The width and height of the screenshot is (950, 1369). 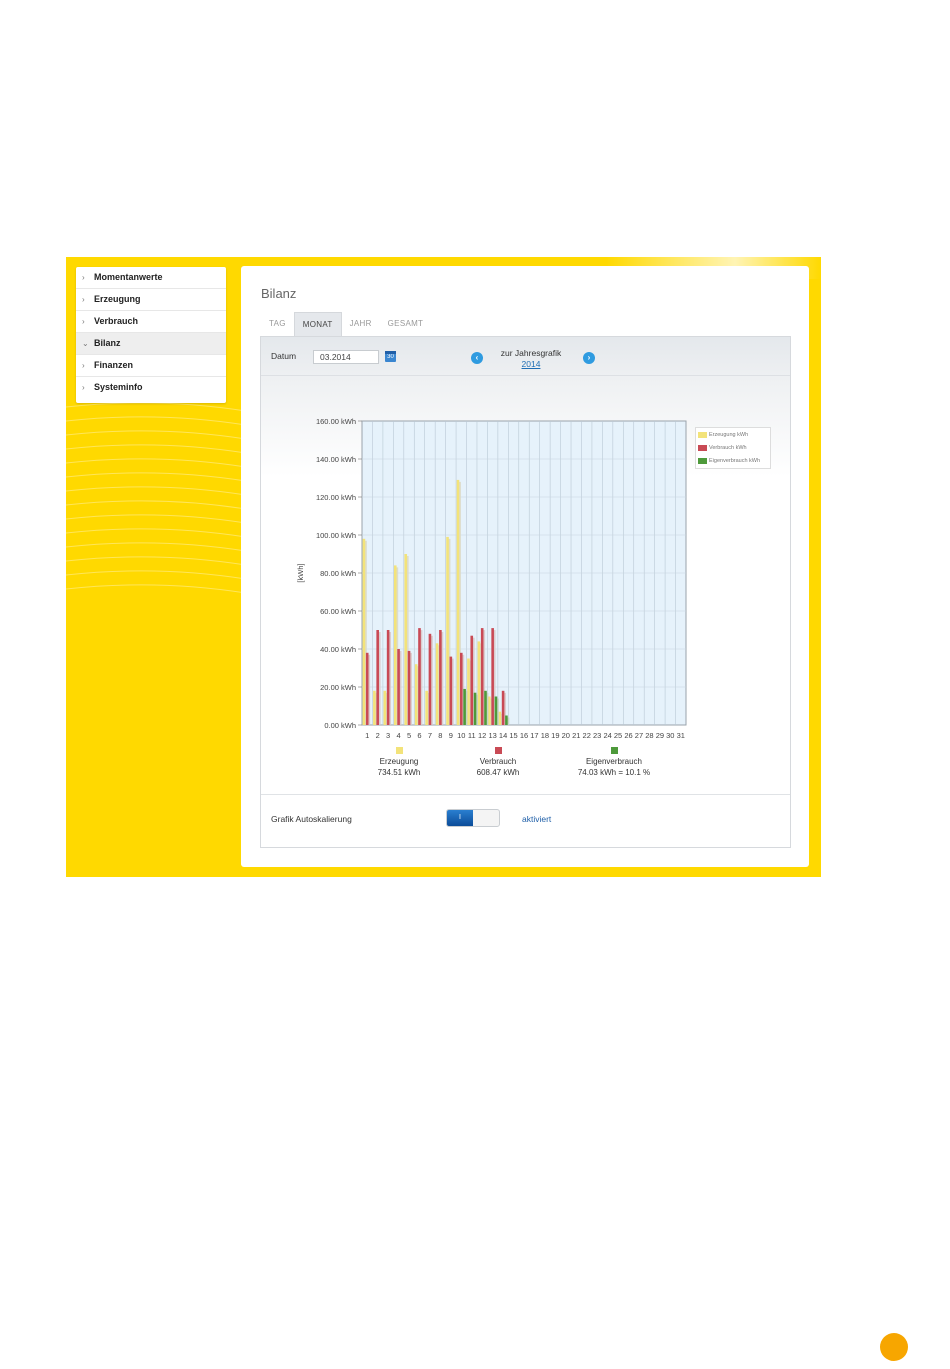 I want to click on autoscale-status: aktiviert, so click(x=537, y=819).